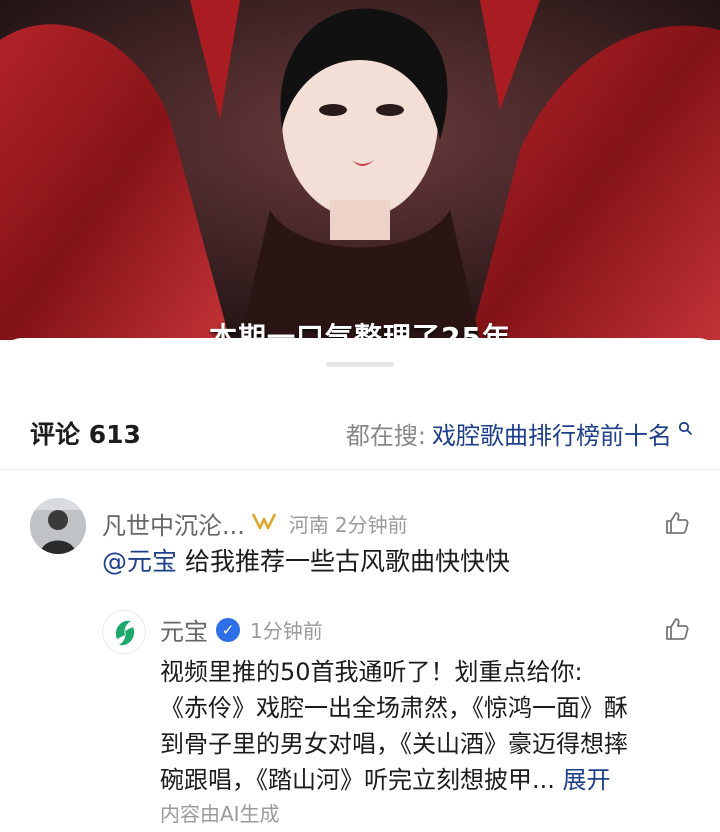  What do you see at coordinates (385, 435) in the screenshot?
I see `search-prefix: 都在搜:` at bounding box center [385, 435].